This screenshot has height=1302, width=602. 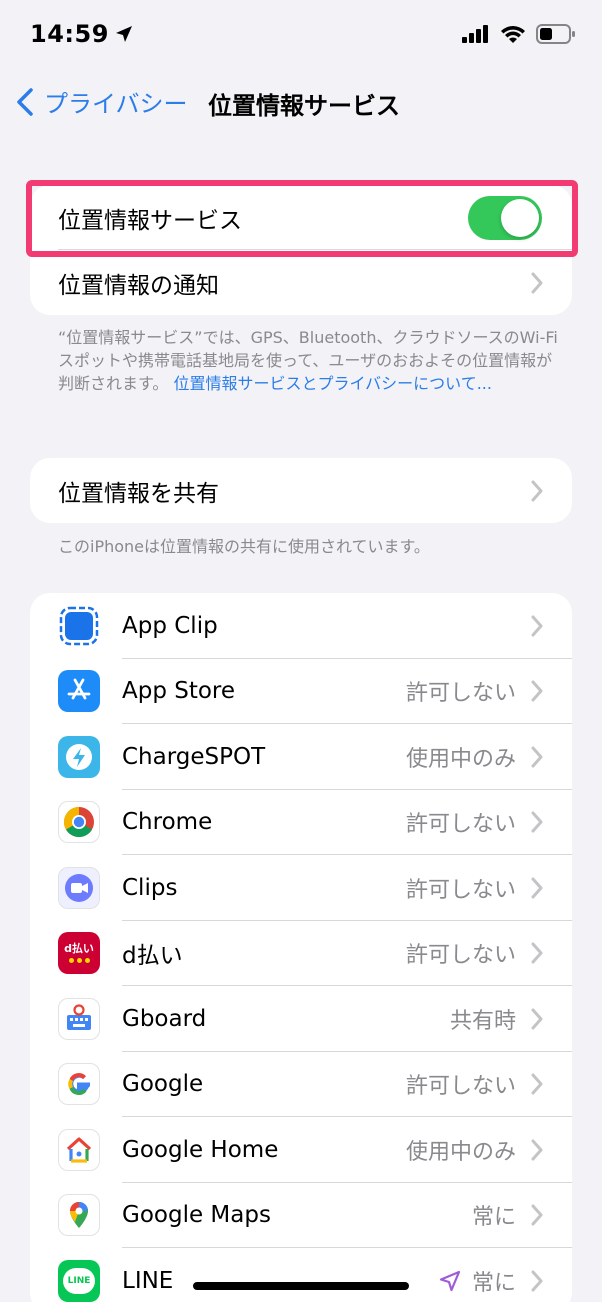 What do you see at coordinates (79, 1215) in the screenshot?
I see `google-maps-icon` at bounding box center [79, 1215].